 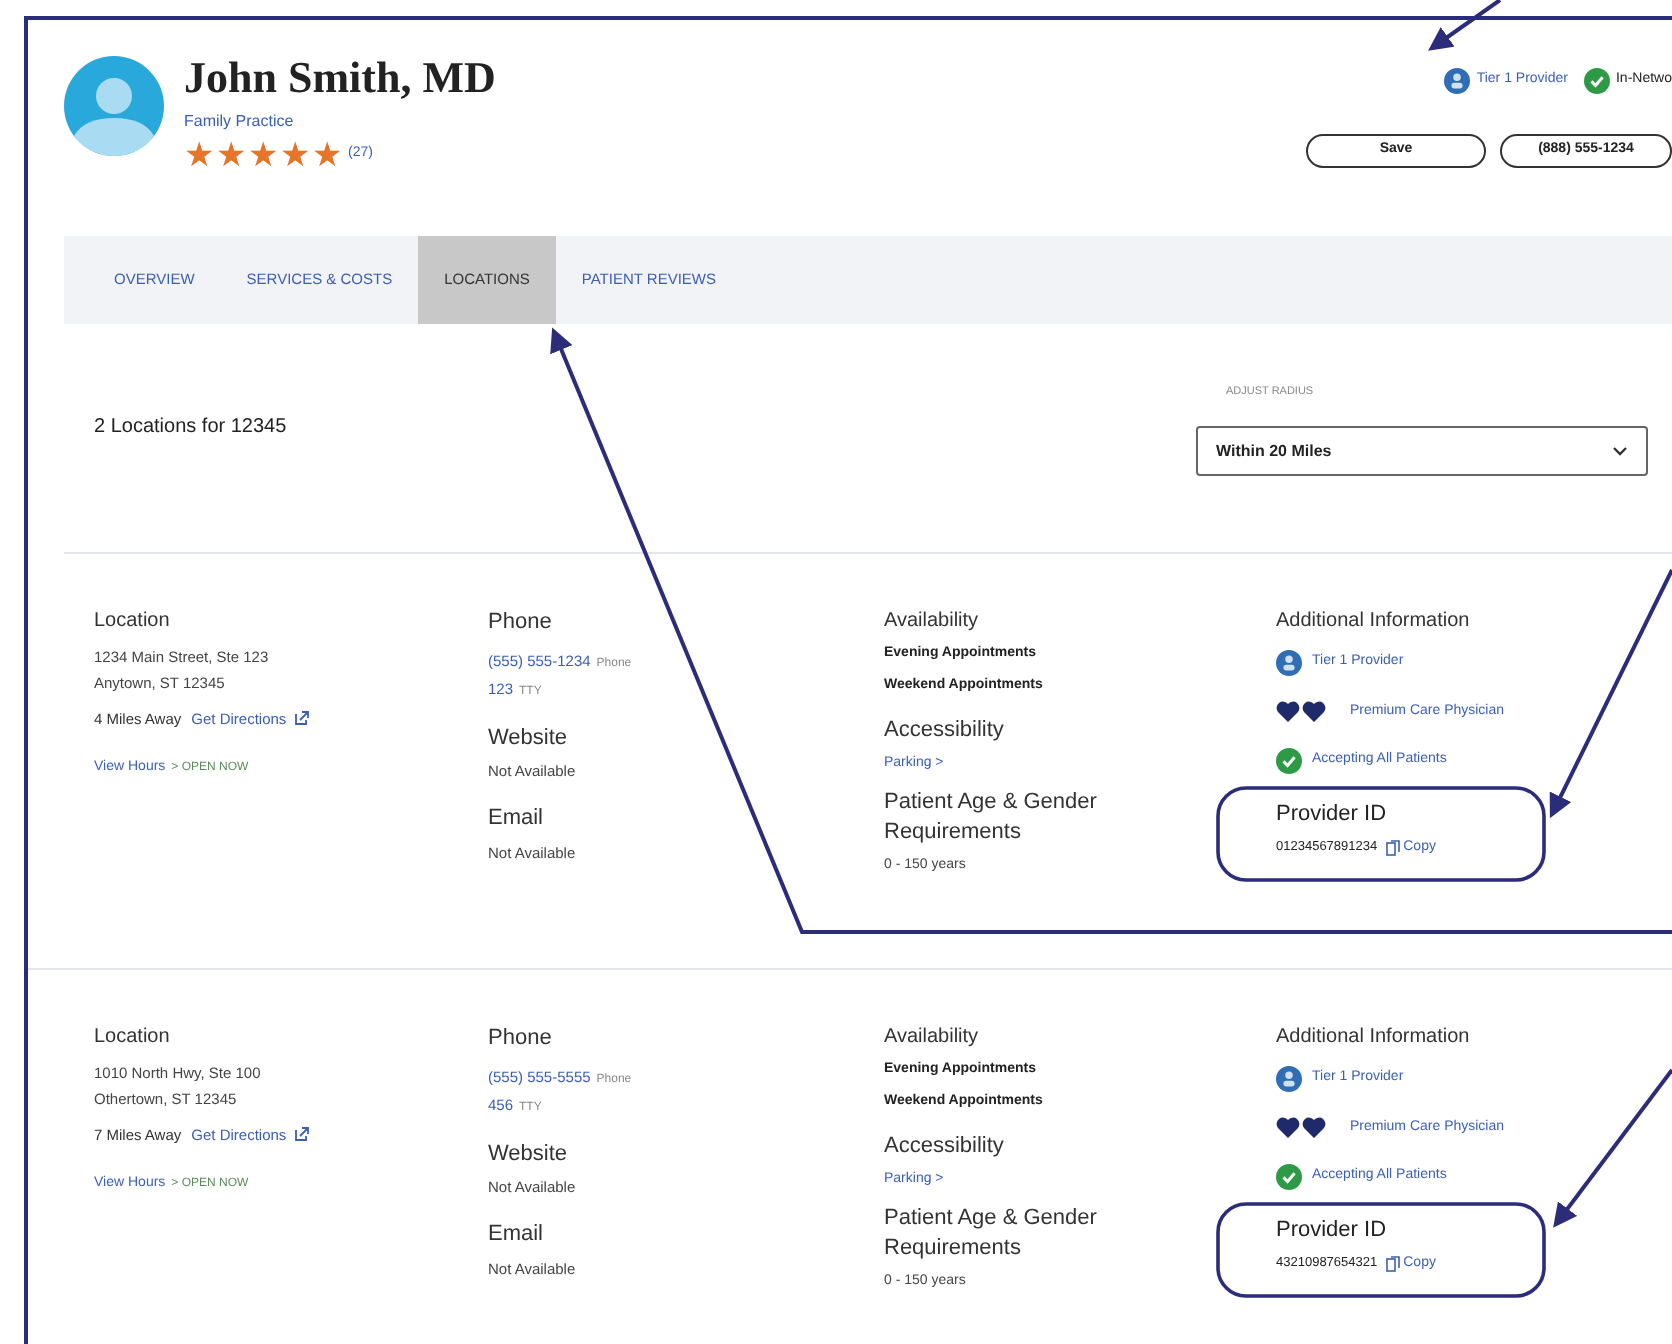 I want to click on provider-name: John Smith, MD, so click(x=340, y=78).